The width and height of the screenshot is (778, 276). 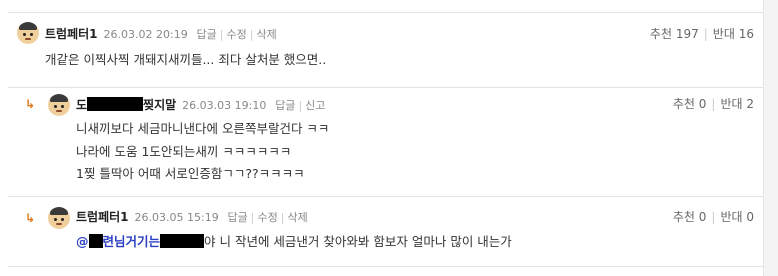 What do you see at coordinates (737, 104) in the screenshot?
I see `oppose-button: 반대 2` at bounding box center [737, 104].